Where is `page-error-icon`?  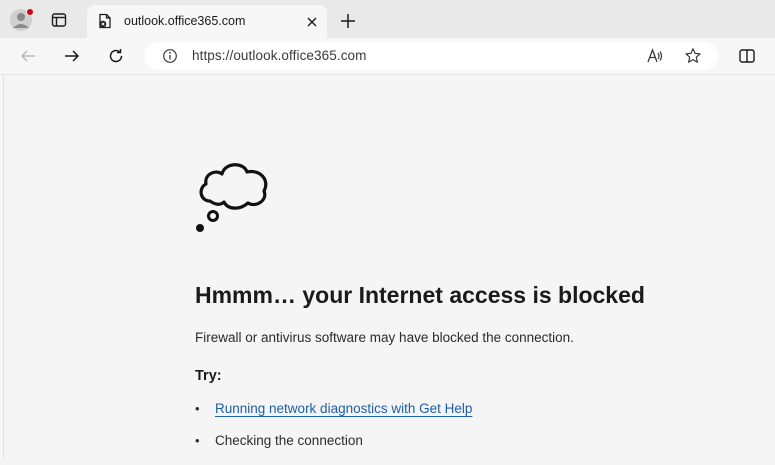 page-error-icon is located at coordinates (105, 21).